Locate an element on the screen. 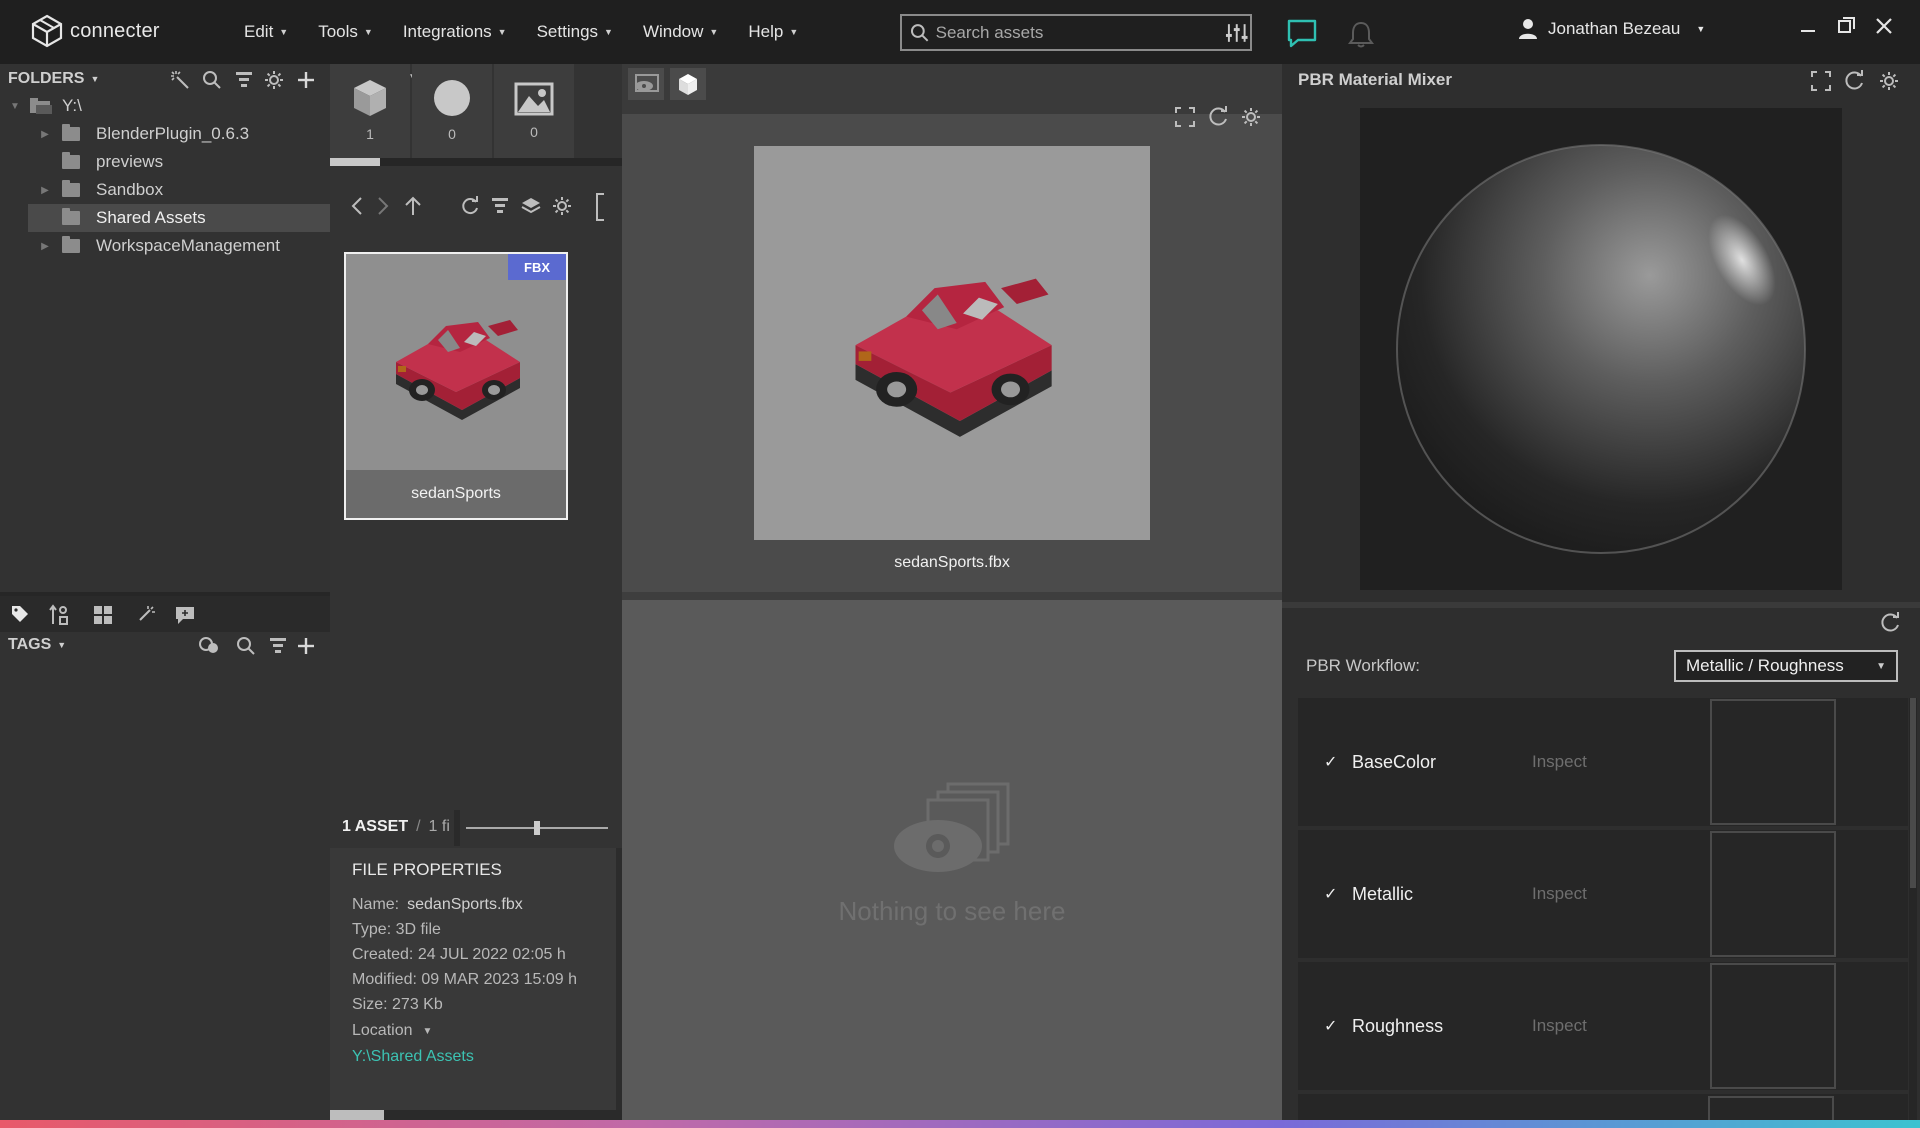 The height and width of the screenshot is (1128, 1920). comment-icon is located at coordinates (185, 615).